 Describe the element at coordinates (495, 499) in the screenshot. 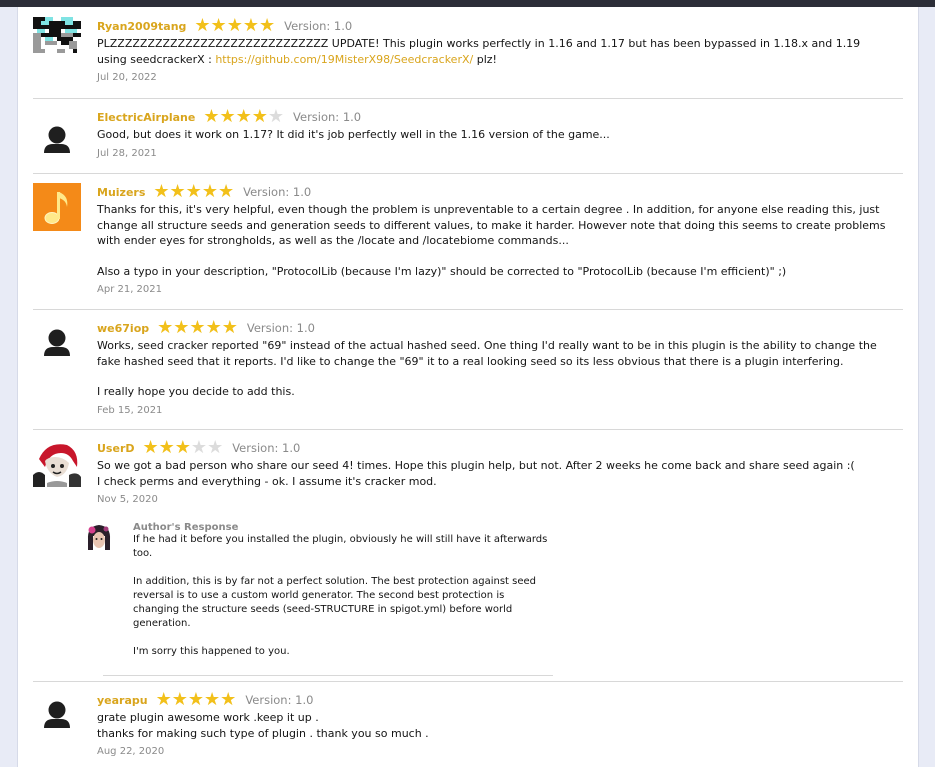

I see `review-date: Nov 5, 2020` at that location.